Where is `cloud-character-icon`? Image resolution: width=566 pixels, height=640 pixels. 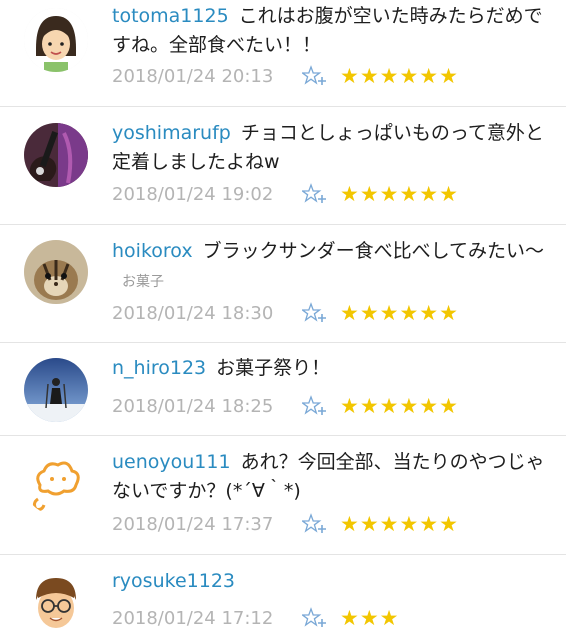 cloud-character-icon is located at coordinates (56, 483).